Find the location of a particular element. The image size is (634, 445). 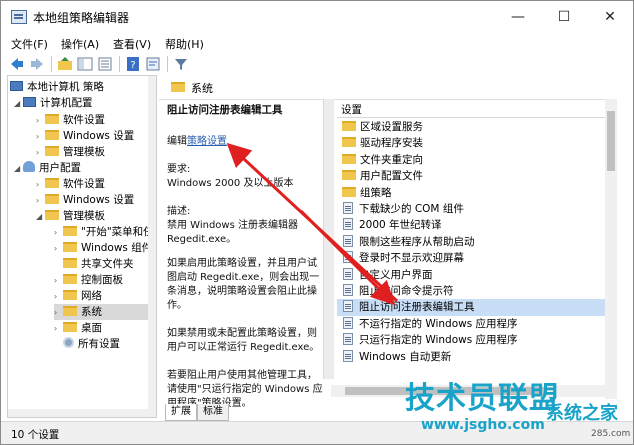

tree-all-settings: 所有设置 is located at coordinates (87, 344).